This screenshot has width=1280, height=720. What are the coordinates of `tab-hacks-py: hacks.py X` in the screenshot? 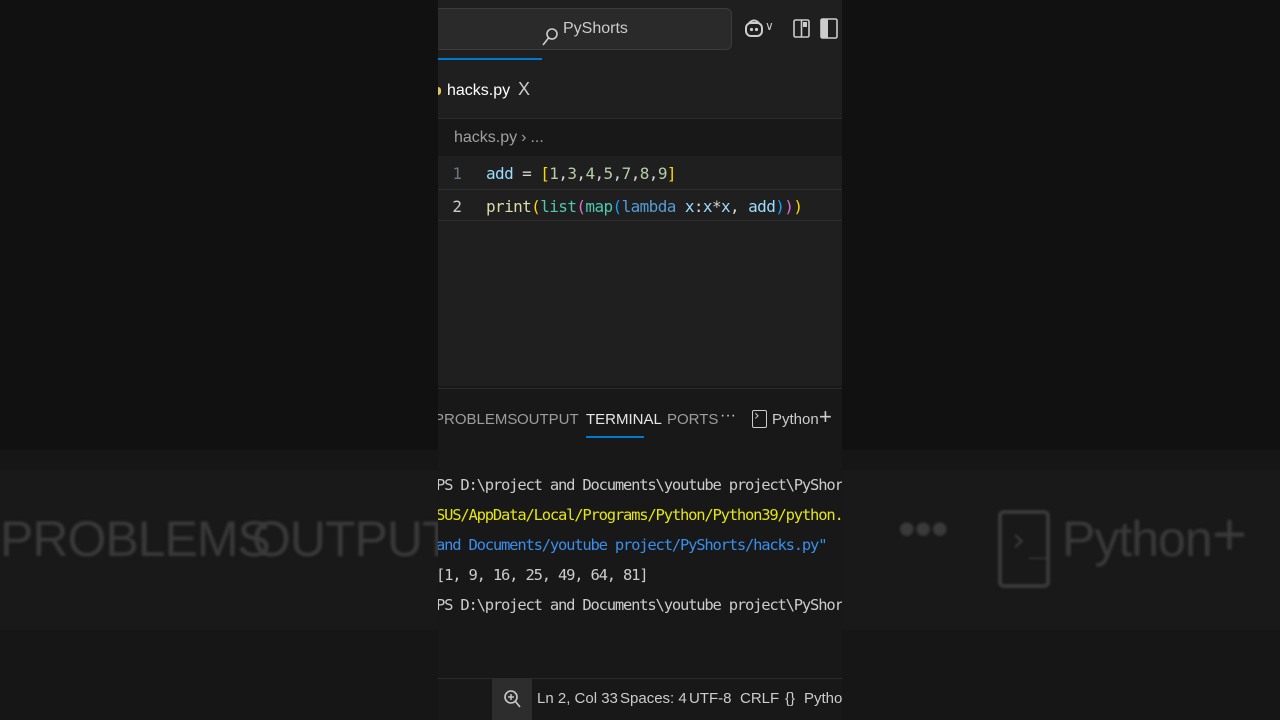 It's located at (490, 88).